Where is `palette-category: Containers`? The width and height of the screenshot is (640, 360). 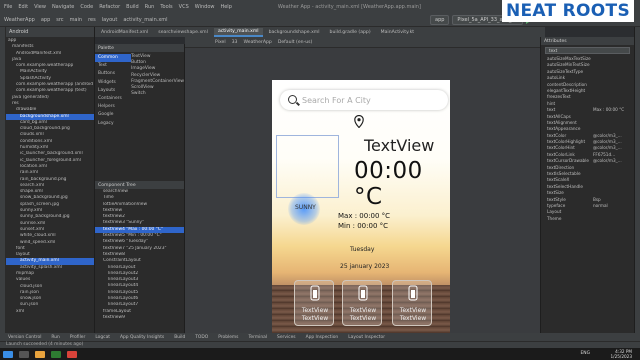 palette-category: Containers is located at coordinates (113, 99).